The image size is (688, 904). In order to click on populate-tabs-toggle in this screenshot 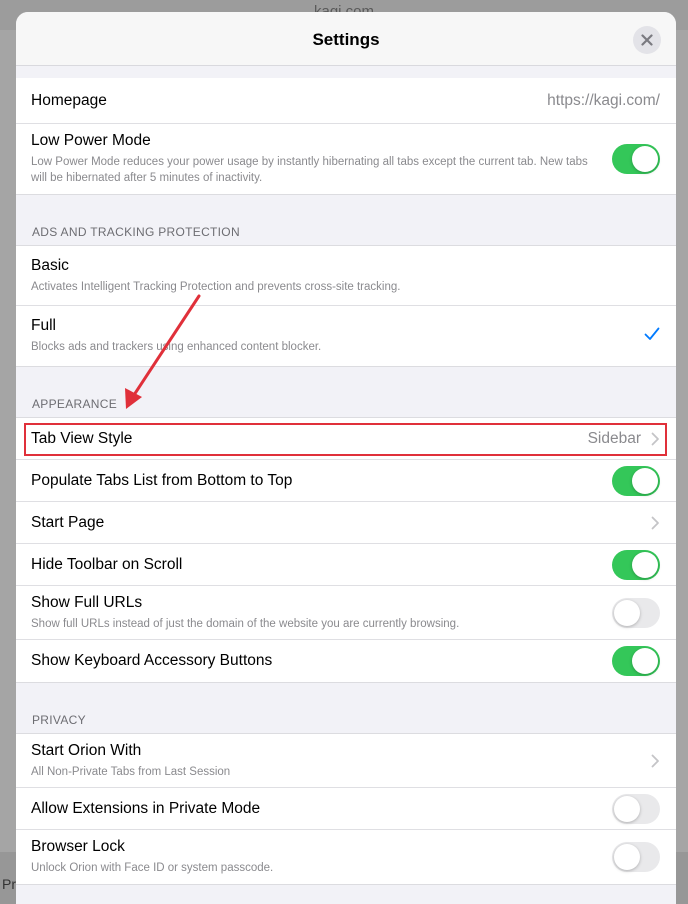, I will do `click(636, 480)`.